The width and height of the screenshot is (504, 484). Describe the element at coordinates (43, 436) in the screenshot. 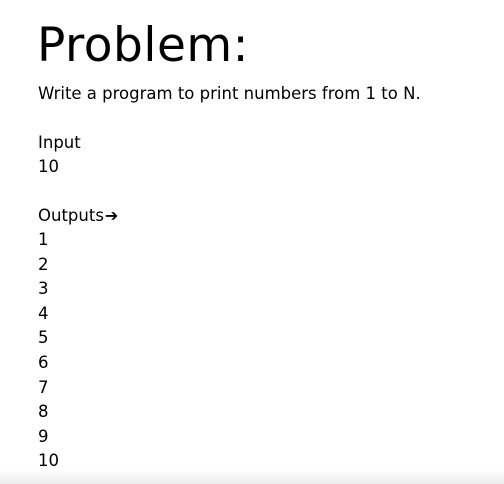

I see `output-value: 9` at that location.